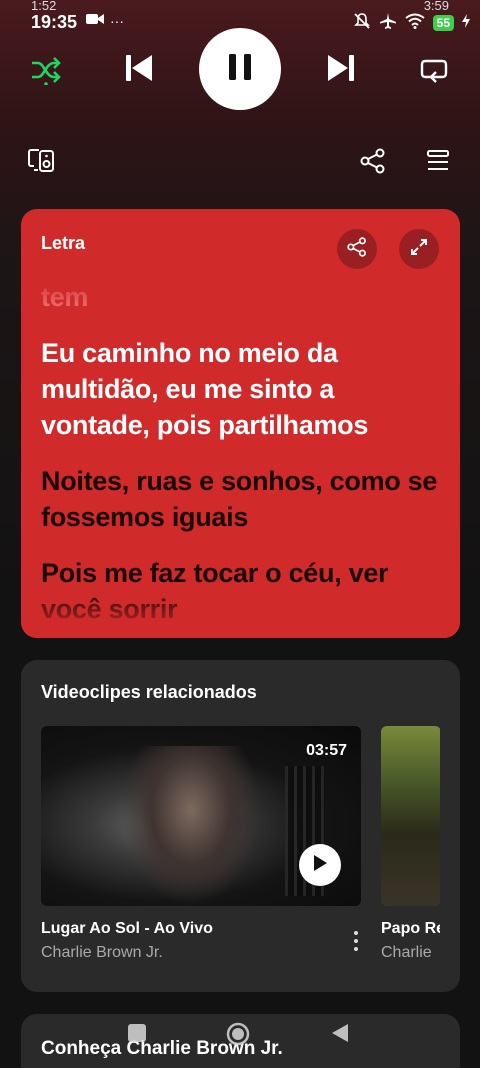 The height and width of the screenshot is (1068, 480). I want to click on home-icon, so click(238, 1036).